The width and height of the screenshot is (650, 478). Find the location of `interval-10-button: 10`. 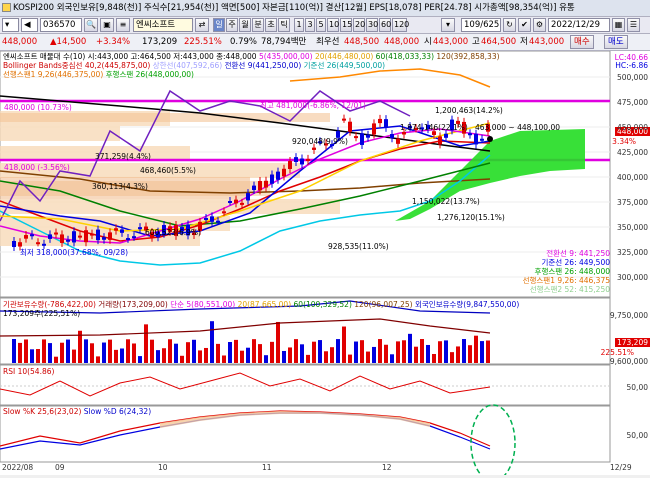

interval-10-button: 10 is located at coordinates (333, 25).